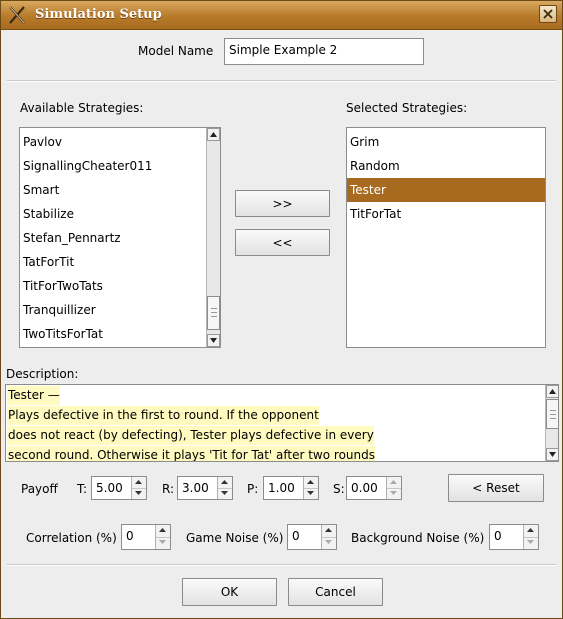 The width and height of the screenshot is (563, 619). I want to click on remove-strategy-button: <<, so click(282, 242).